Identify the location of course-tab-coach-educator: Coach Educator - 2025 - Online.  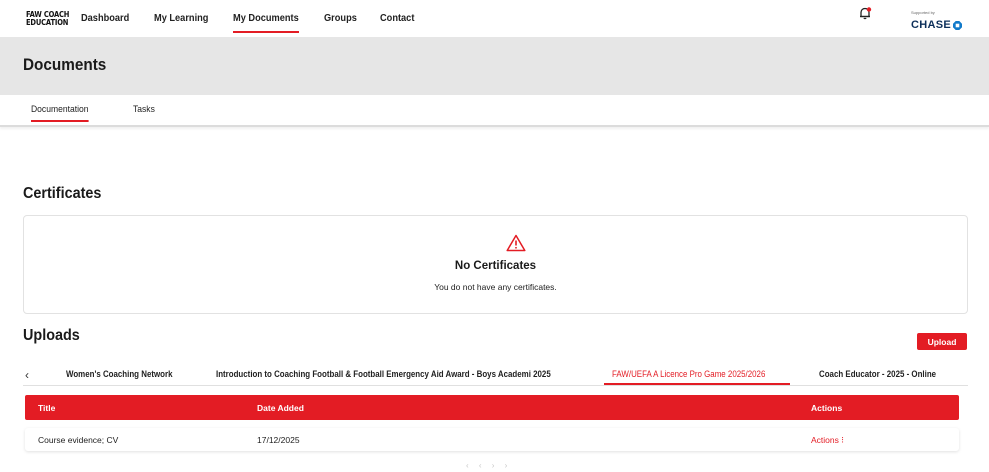
(877, 374).